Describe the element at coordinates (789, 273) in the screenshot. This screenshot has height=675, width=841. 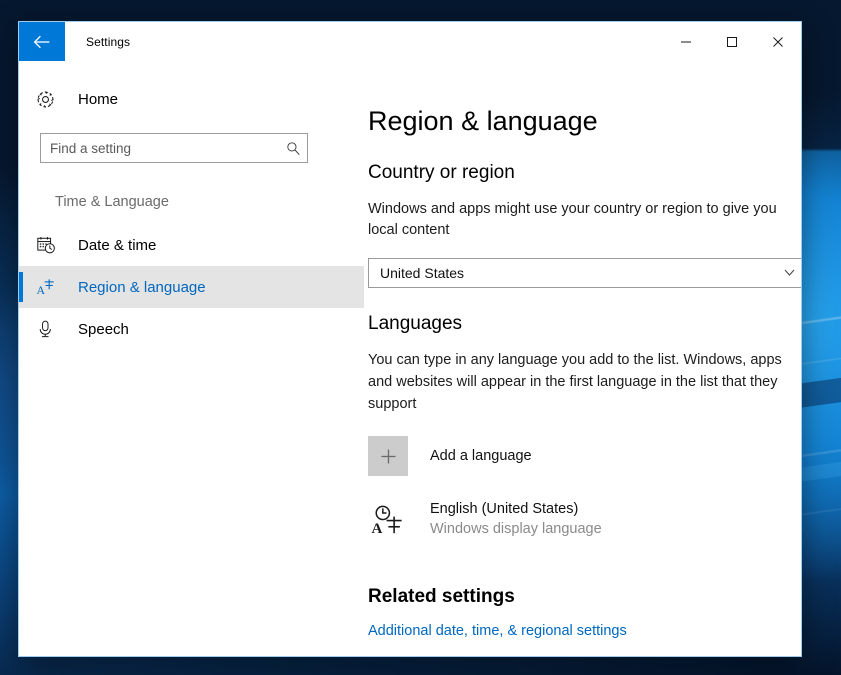
I see `chevron-down-icon` at that location.